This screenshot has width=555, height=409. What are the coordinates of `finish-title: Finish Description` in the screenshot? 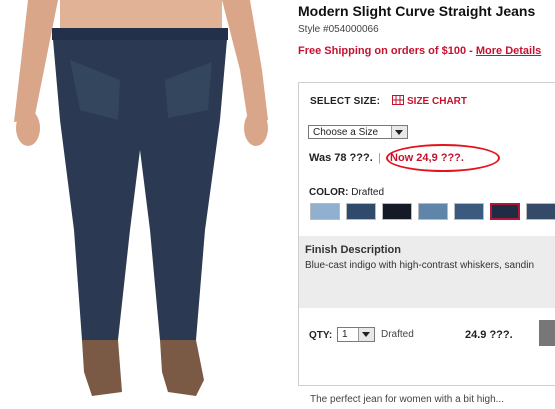 It's located at (353, 250).